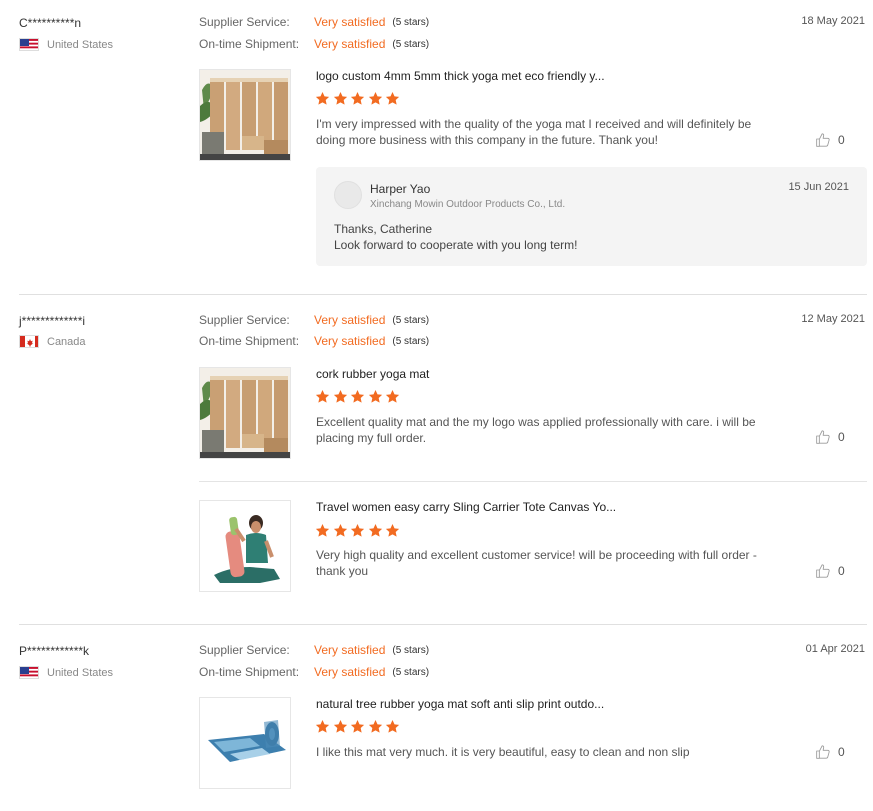 This screenshot has height=811, width=873. What do you see at coordinates (833, 21) in the screenshot?
I see `review-date: 18 May 2021` at bounding box center [833, 21].